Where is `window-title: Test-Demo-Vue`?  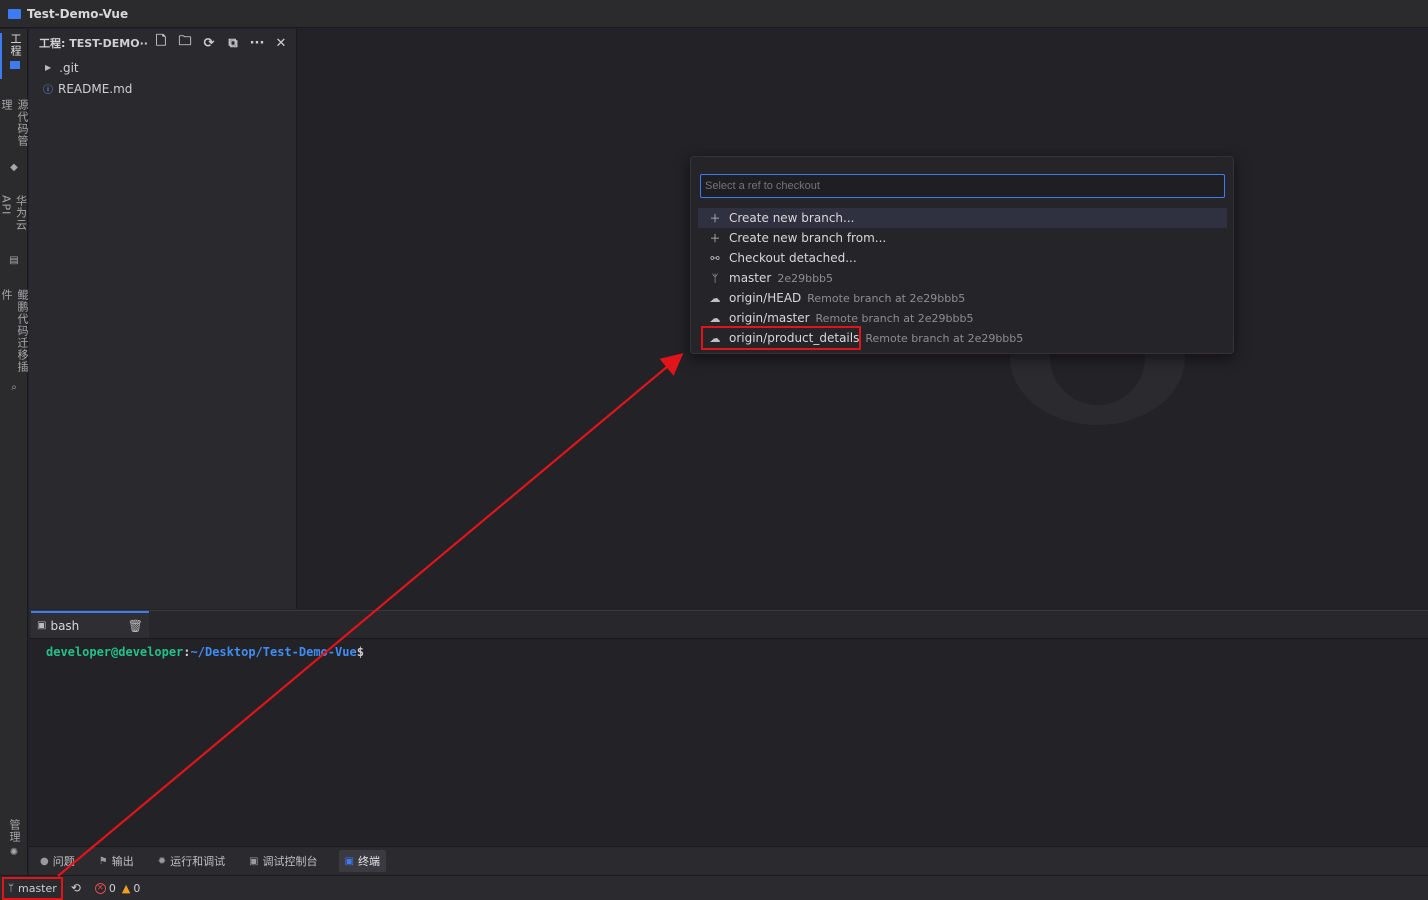
window-title: Test-Demo-Vue is located at coordinates (78, 13).